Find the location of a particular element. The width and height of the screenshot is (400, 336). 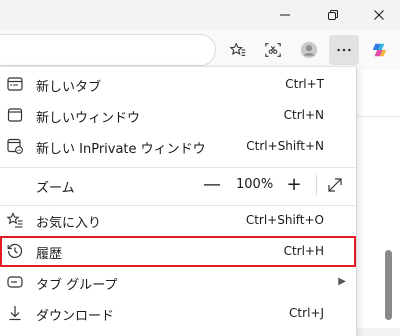

menu-item-label: タブ グループ is located at coordinates (77, 285).